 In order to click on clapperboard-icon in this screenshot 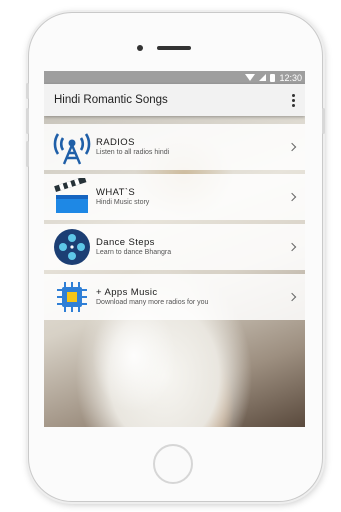, I will do `click(72, 196)`.